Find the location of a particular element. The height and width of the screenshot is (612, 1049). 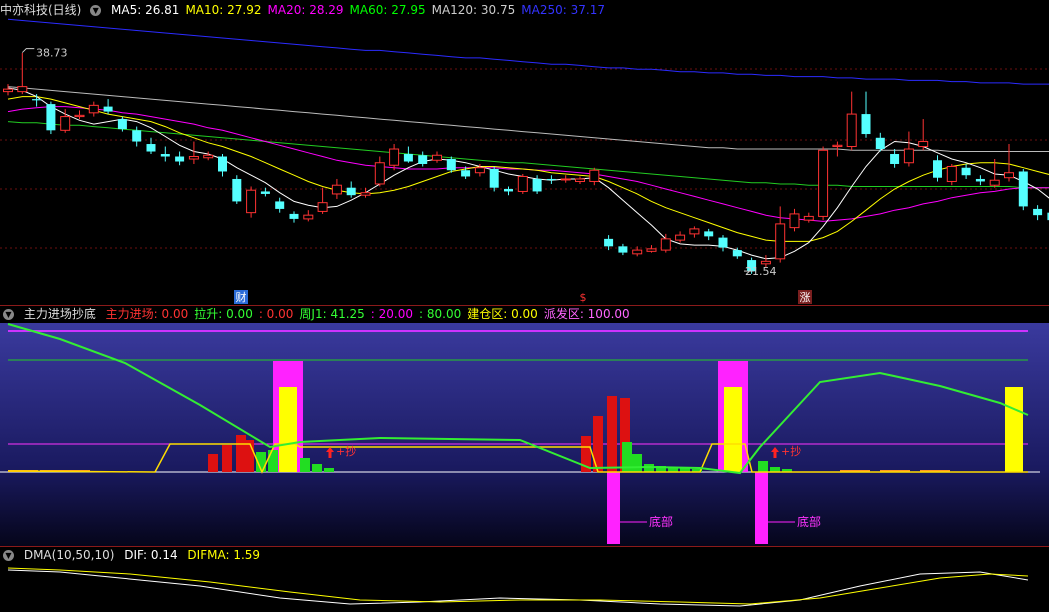

dma-dif: DIF: 0.14 is located at coordinates (151, 555).